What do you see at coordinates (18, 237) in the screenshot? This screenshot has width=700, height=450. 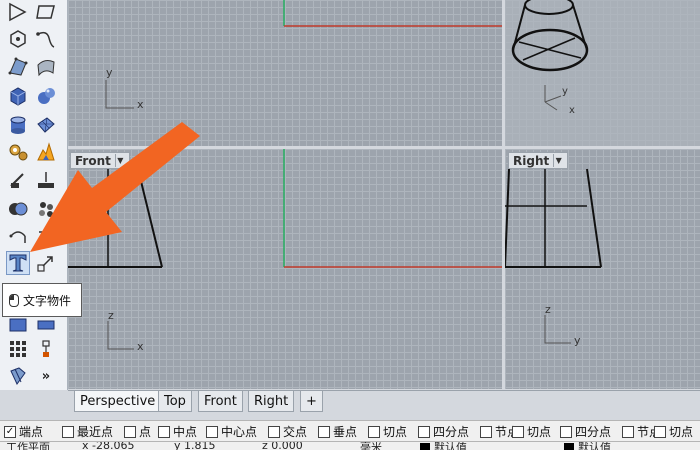 I see `rotate-icon` at bounding box center [18, 237].